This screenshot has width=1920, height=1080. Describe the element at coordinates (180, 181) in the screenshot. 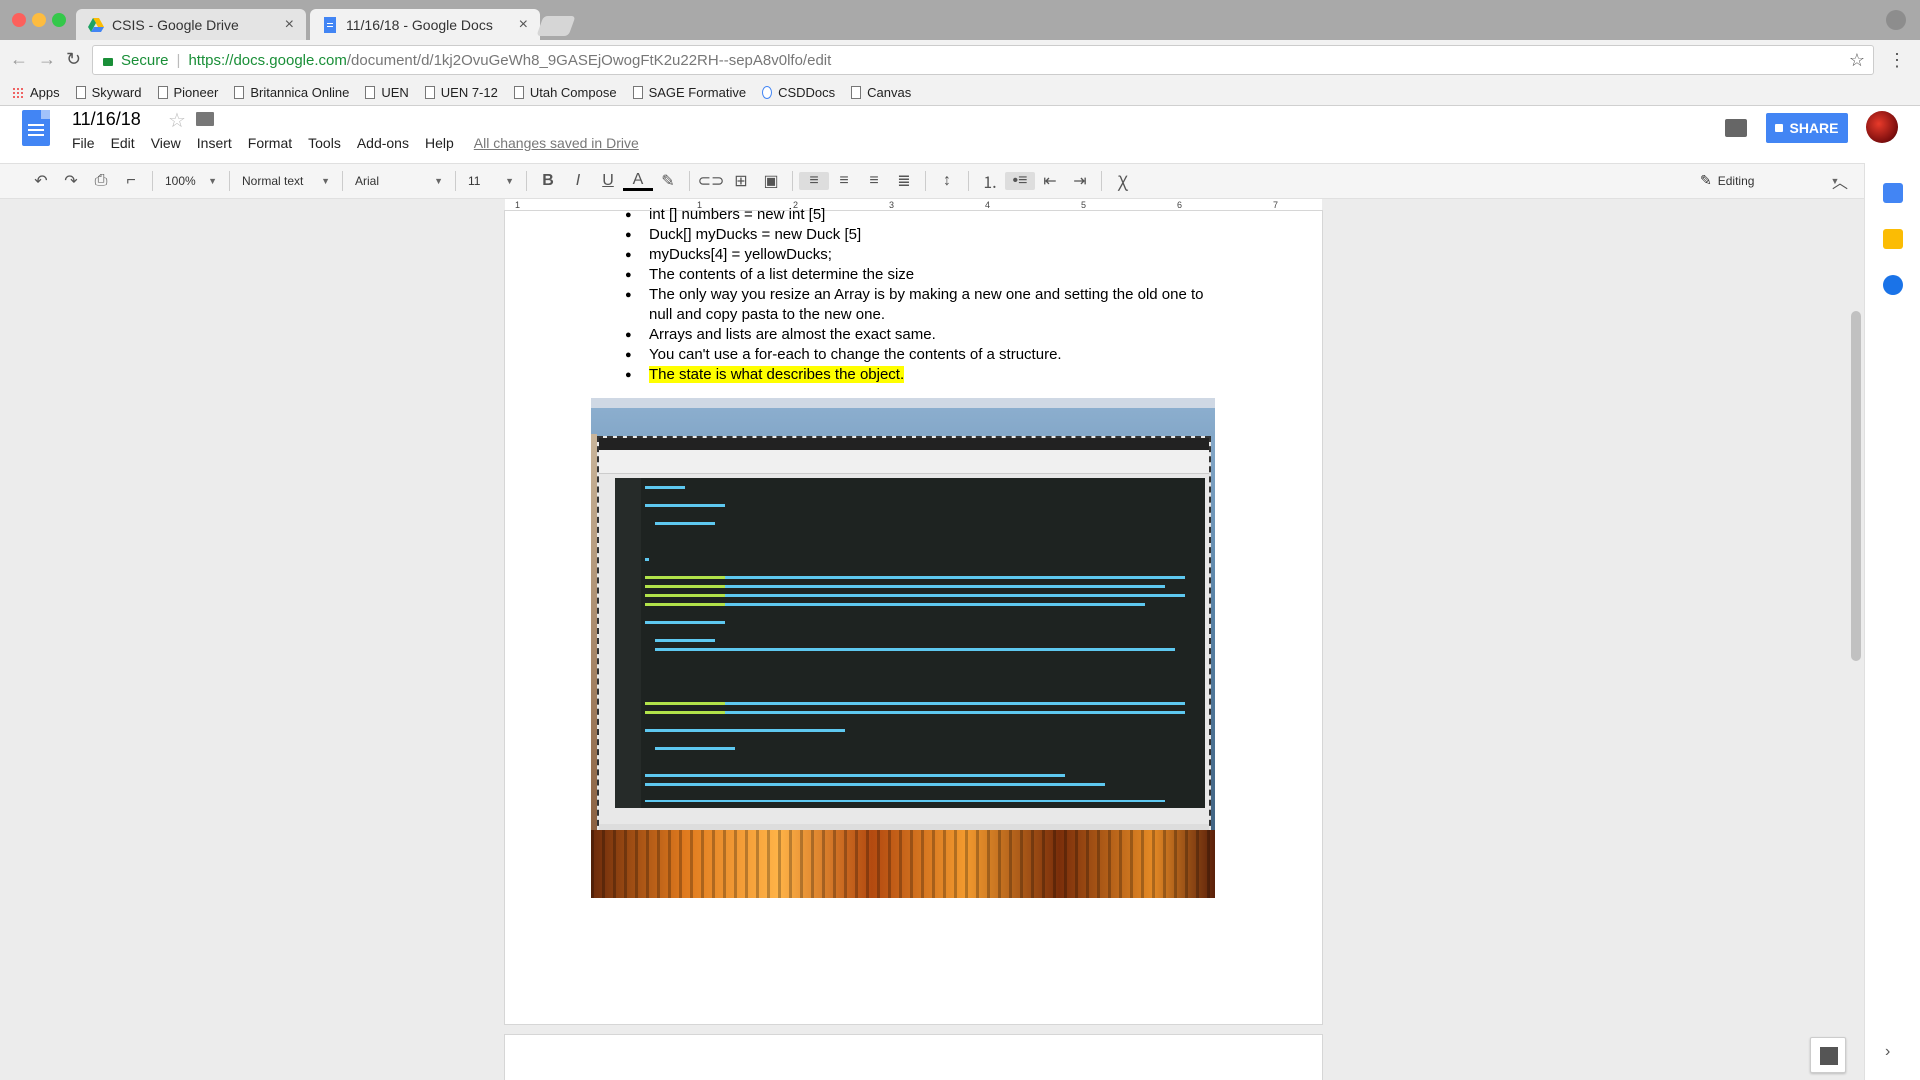

I see `zoom-value: 100%` at that location.